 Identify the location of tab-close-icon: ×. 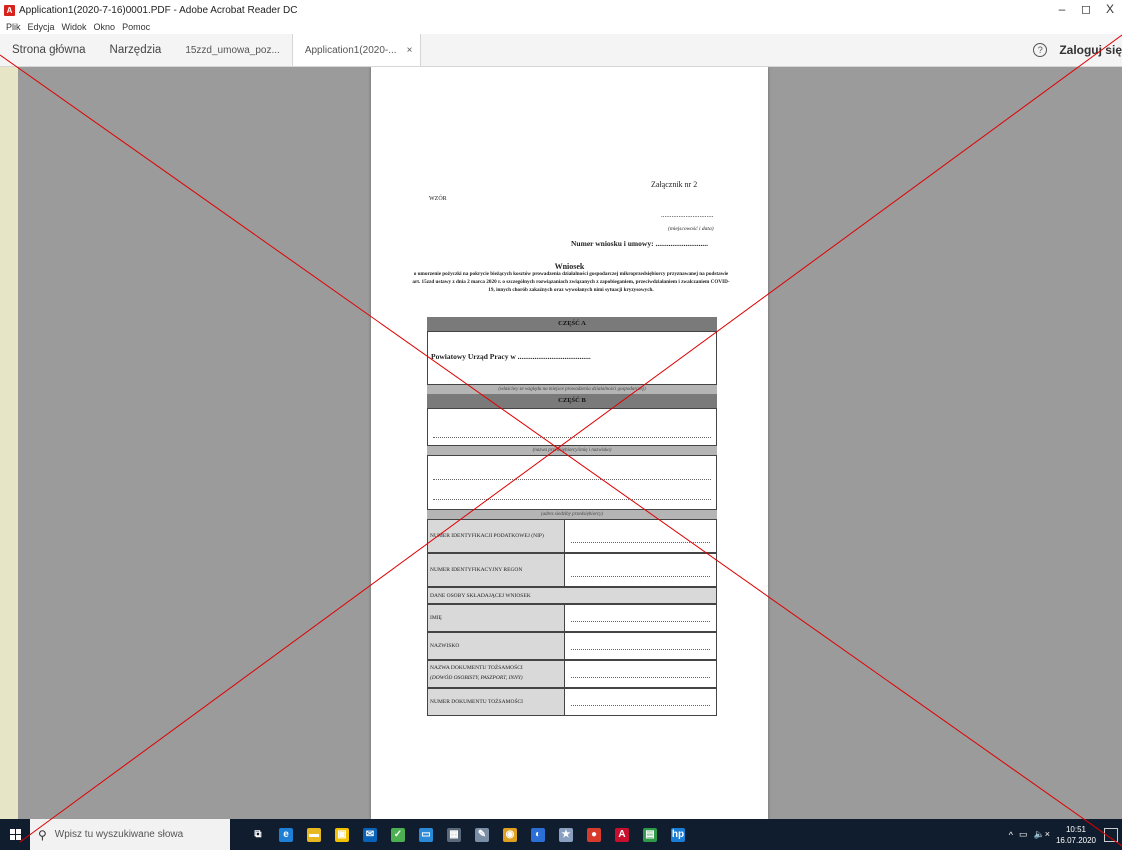
(410, 50).